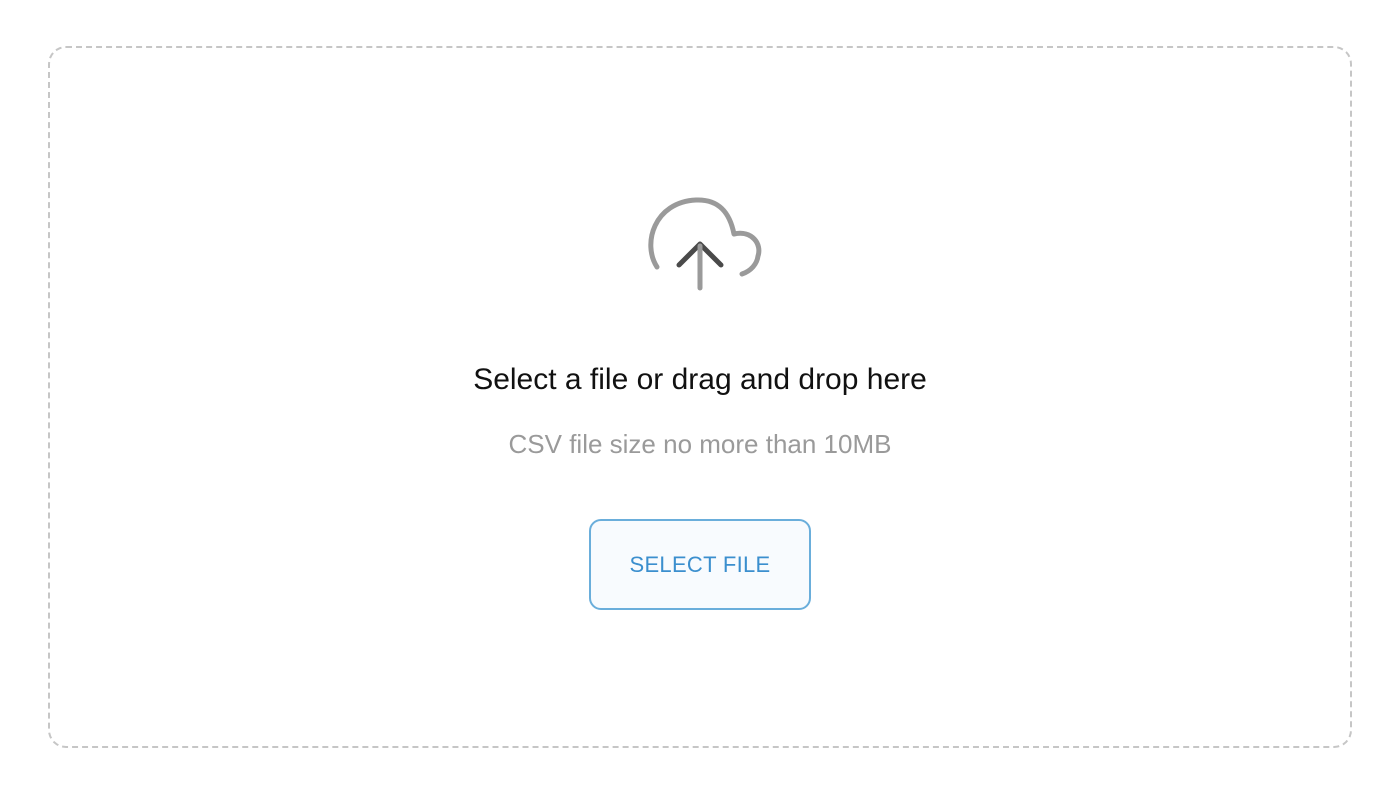 The image size is (1400, 800). What do you see at coordinates (705, 244) in the screenshot?
I see `cloud-upload-icon` at bounding box center [705, 244].